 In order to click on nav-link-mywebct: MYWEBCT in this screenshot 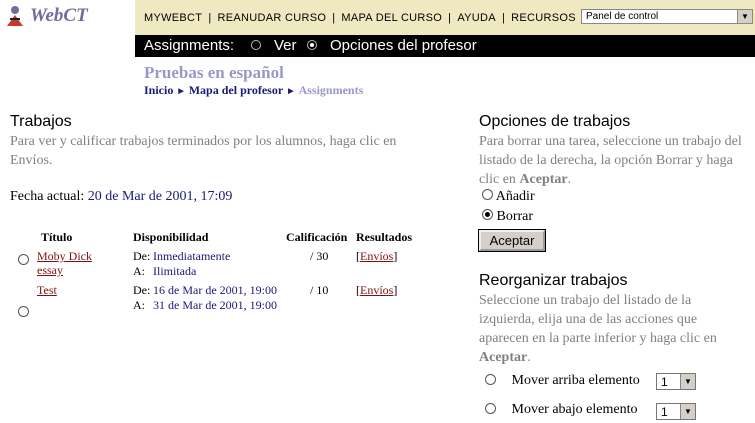, I will do `click(173, 18)`.